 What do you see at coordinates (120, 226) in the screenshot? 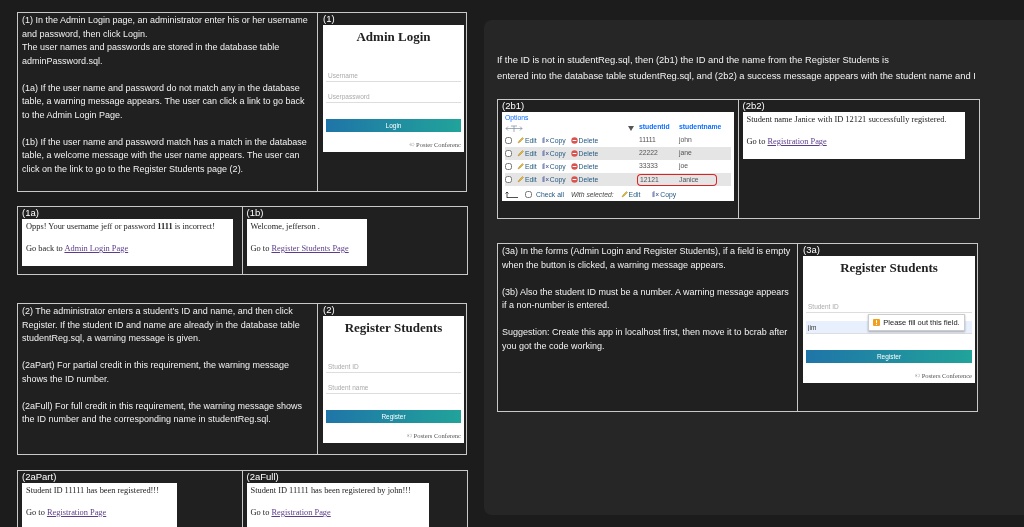
I see `message-text: Opps! Your username jeff or password 1111 is incorrect!` at bounding box center [120, 226].